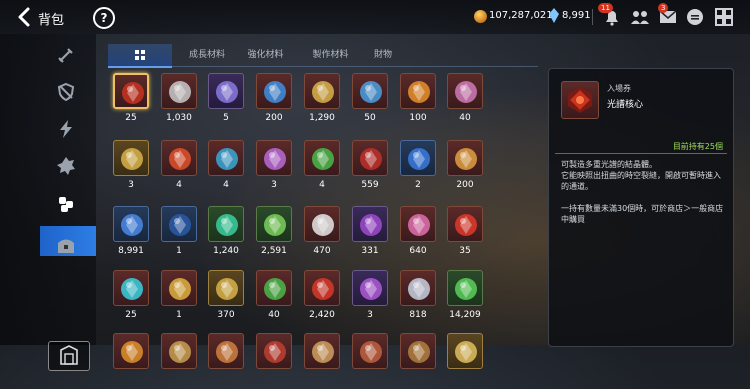  Describe the element at coordinates (226, 118) in the screenshot. I see `item-quantity: 5` at that location.